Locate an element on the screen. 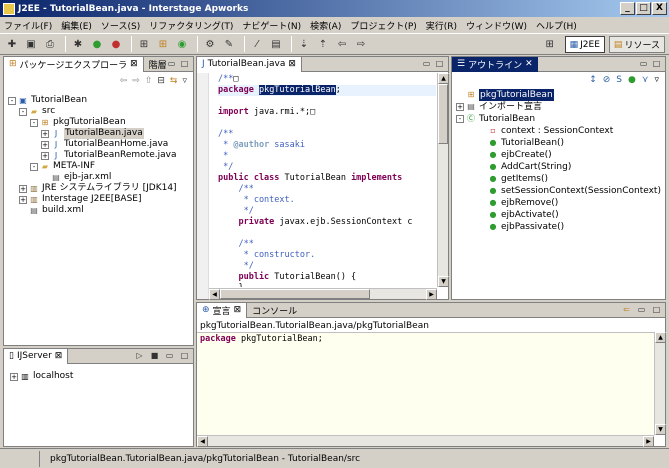 Image resolution: width=669 pixels, height=468 pixels. editor-vertical-scrollbar: ▲ ▼ is located at coordinates (443, 180).